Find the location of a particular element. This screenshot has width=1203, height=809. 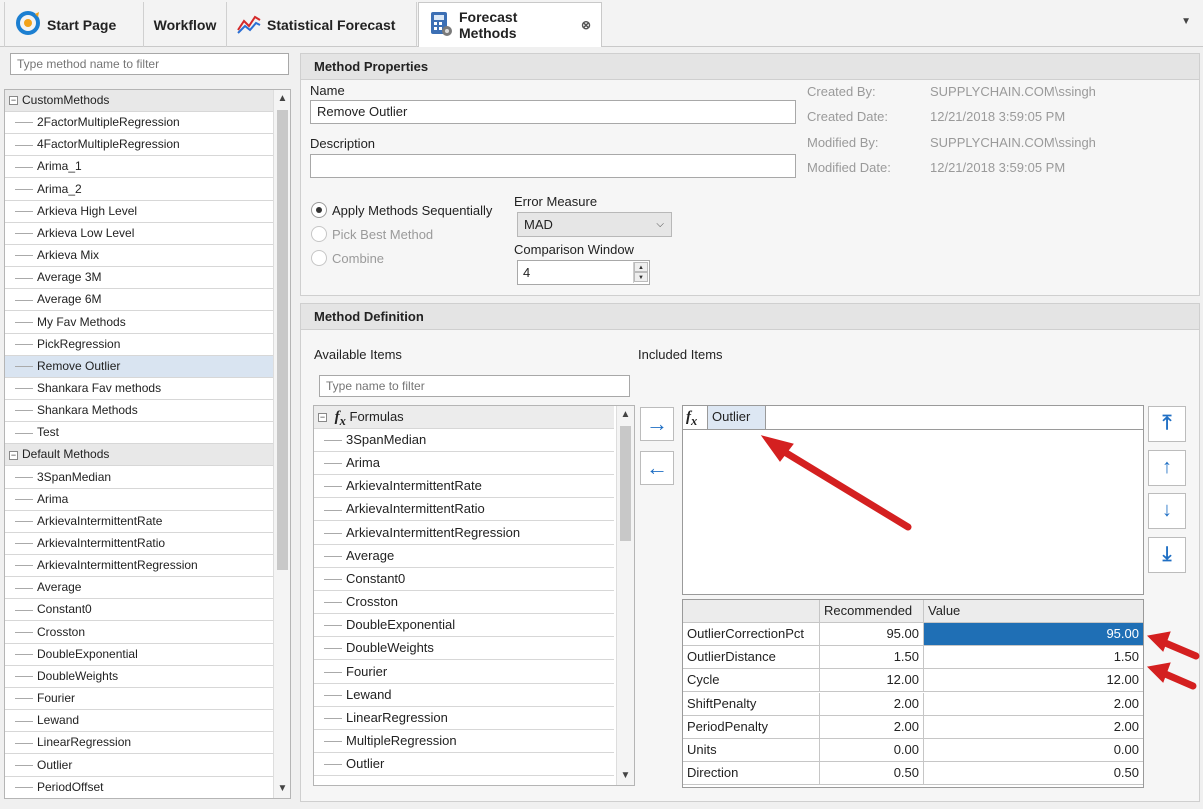

tree-item: DoubleExponential is located at coordinates (139, 655).